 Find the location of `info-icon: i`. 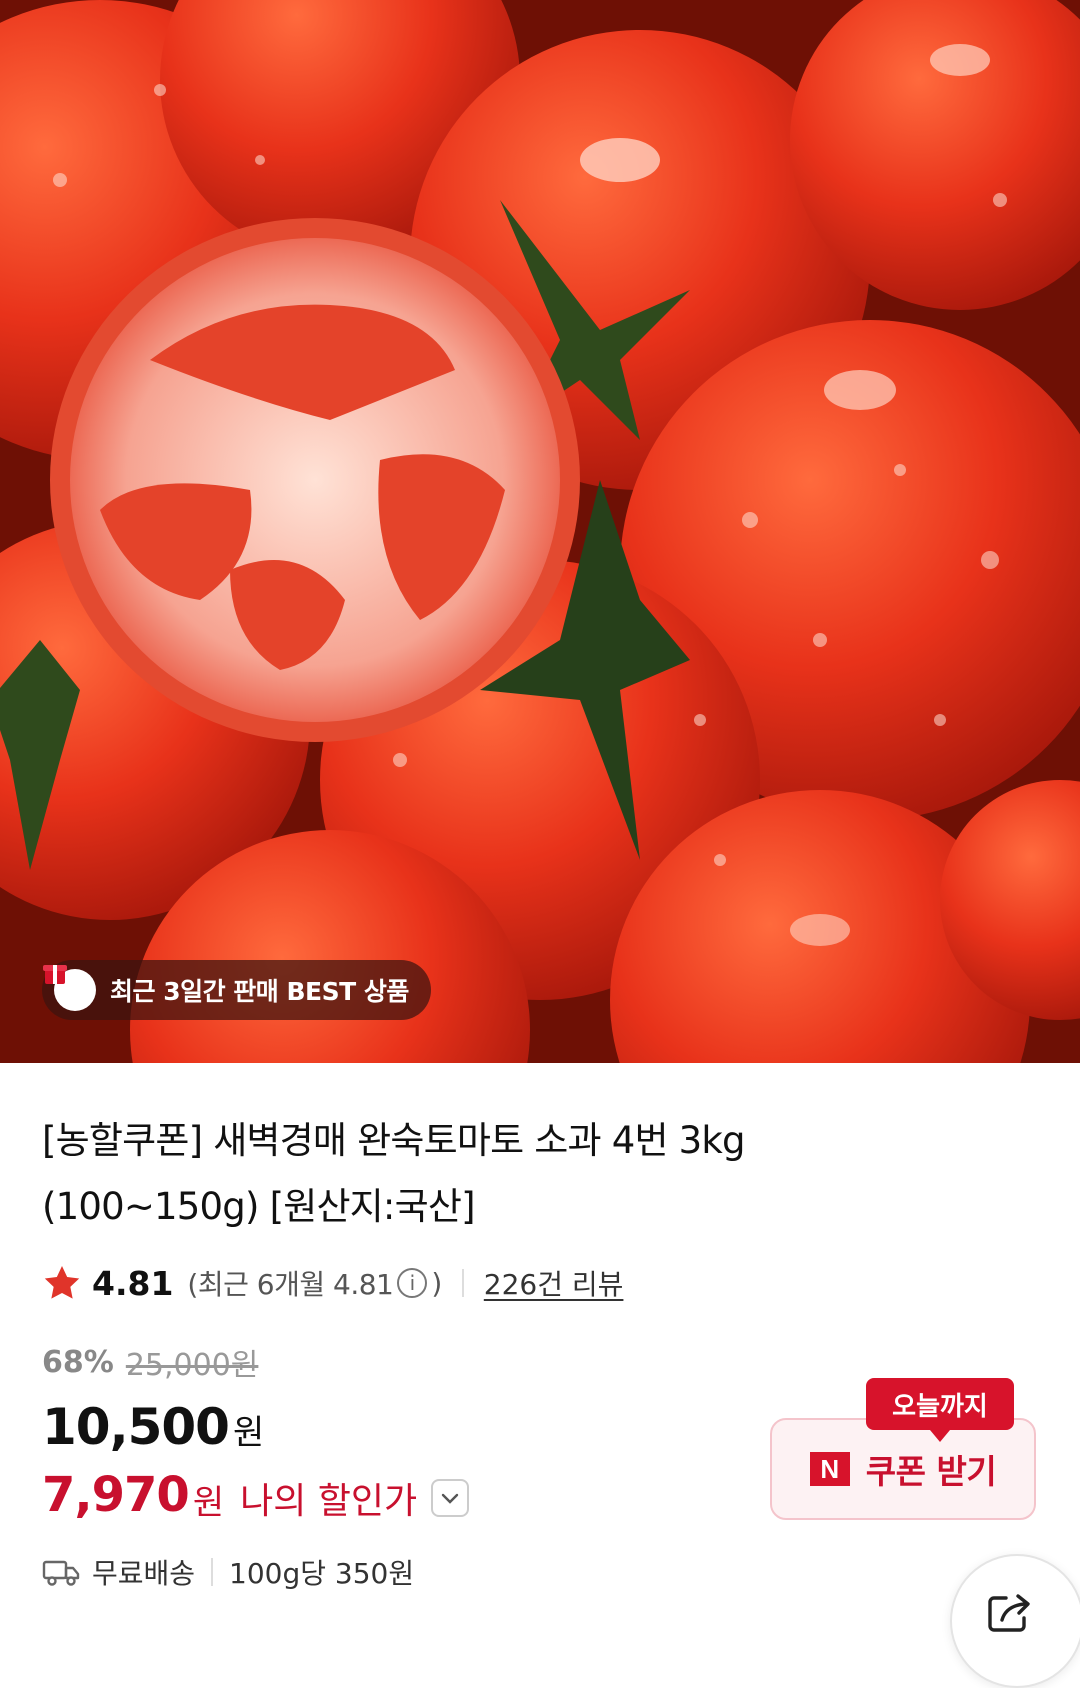

info-icon: i is located at coordinates (412, 1283).